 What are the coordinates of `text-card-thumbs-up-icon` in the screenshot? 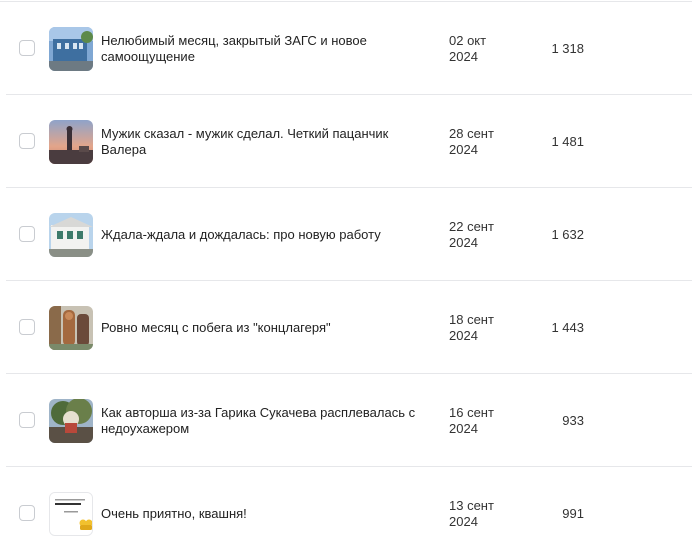 It's located at (71, 514).